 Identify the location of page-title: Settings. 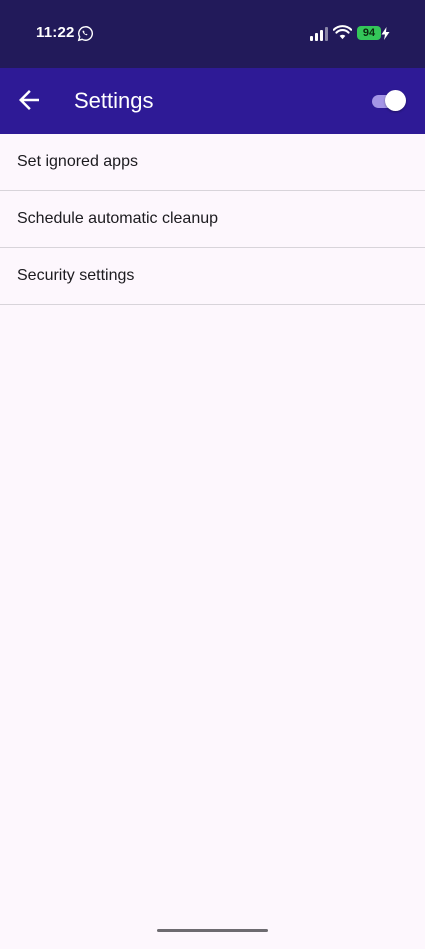
(114, 100).